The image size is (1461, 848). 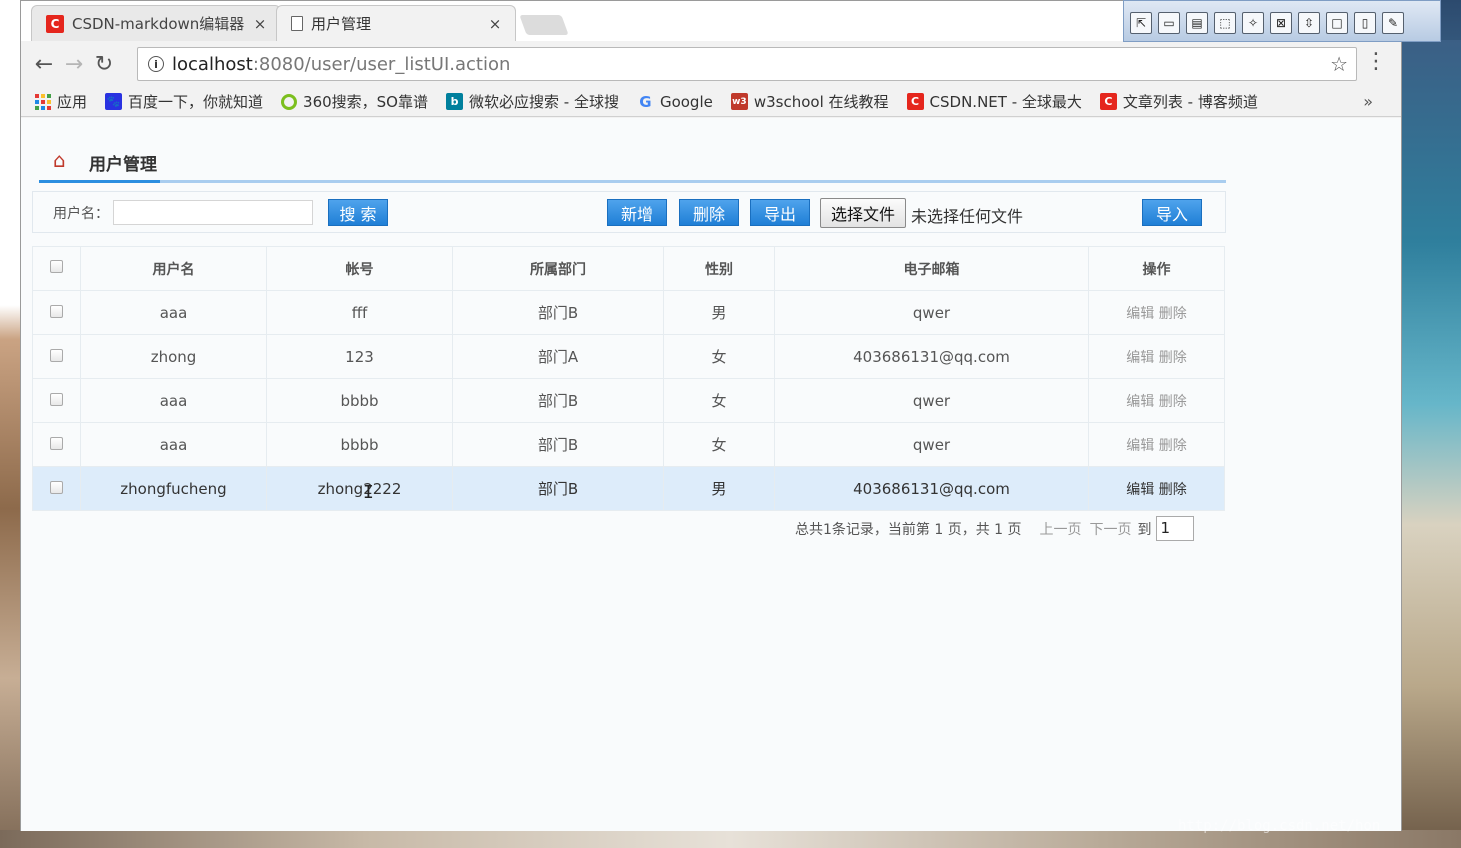 What do you see at coordinates (637, 212) in the screenshot?
I see `add-button: 新增` at bounding box center [637, 212].